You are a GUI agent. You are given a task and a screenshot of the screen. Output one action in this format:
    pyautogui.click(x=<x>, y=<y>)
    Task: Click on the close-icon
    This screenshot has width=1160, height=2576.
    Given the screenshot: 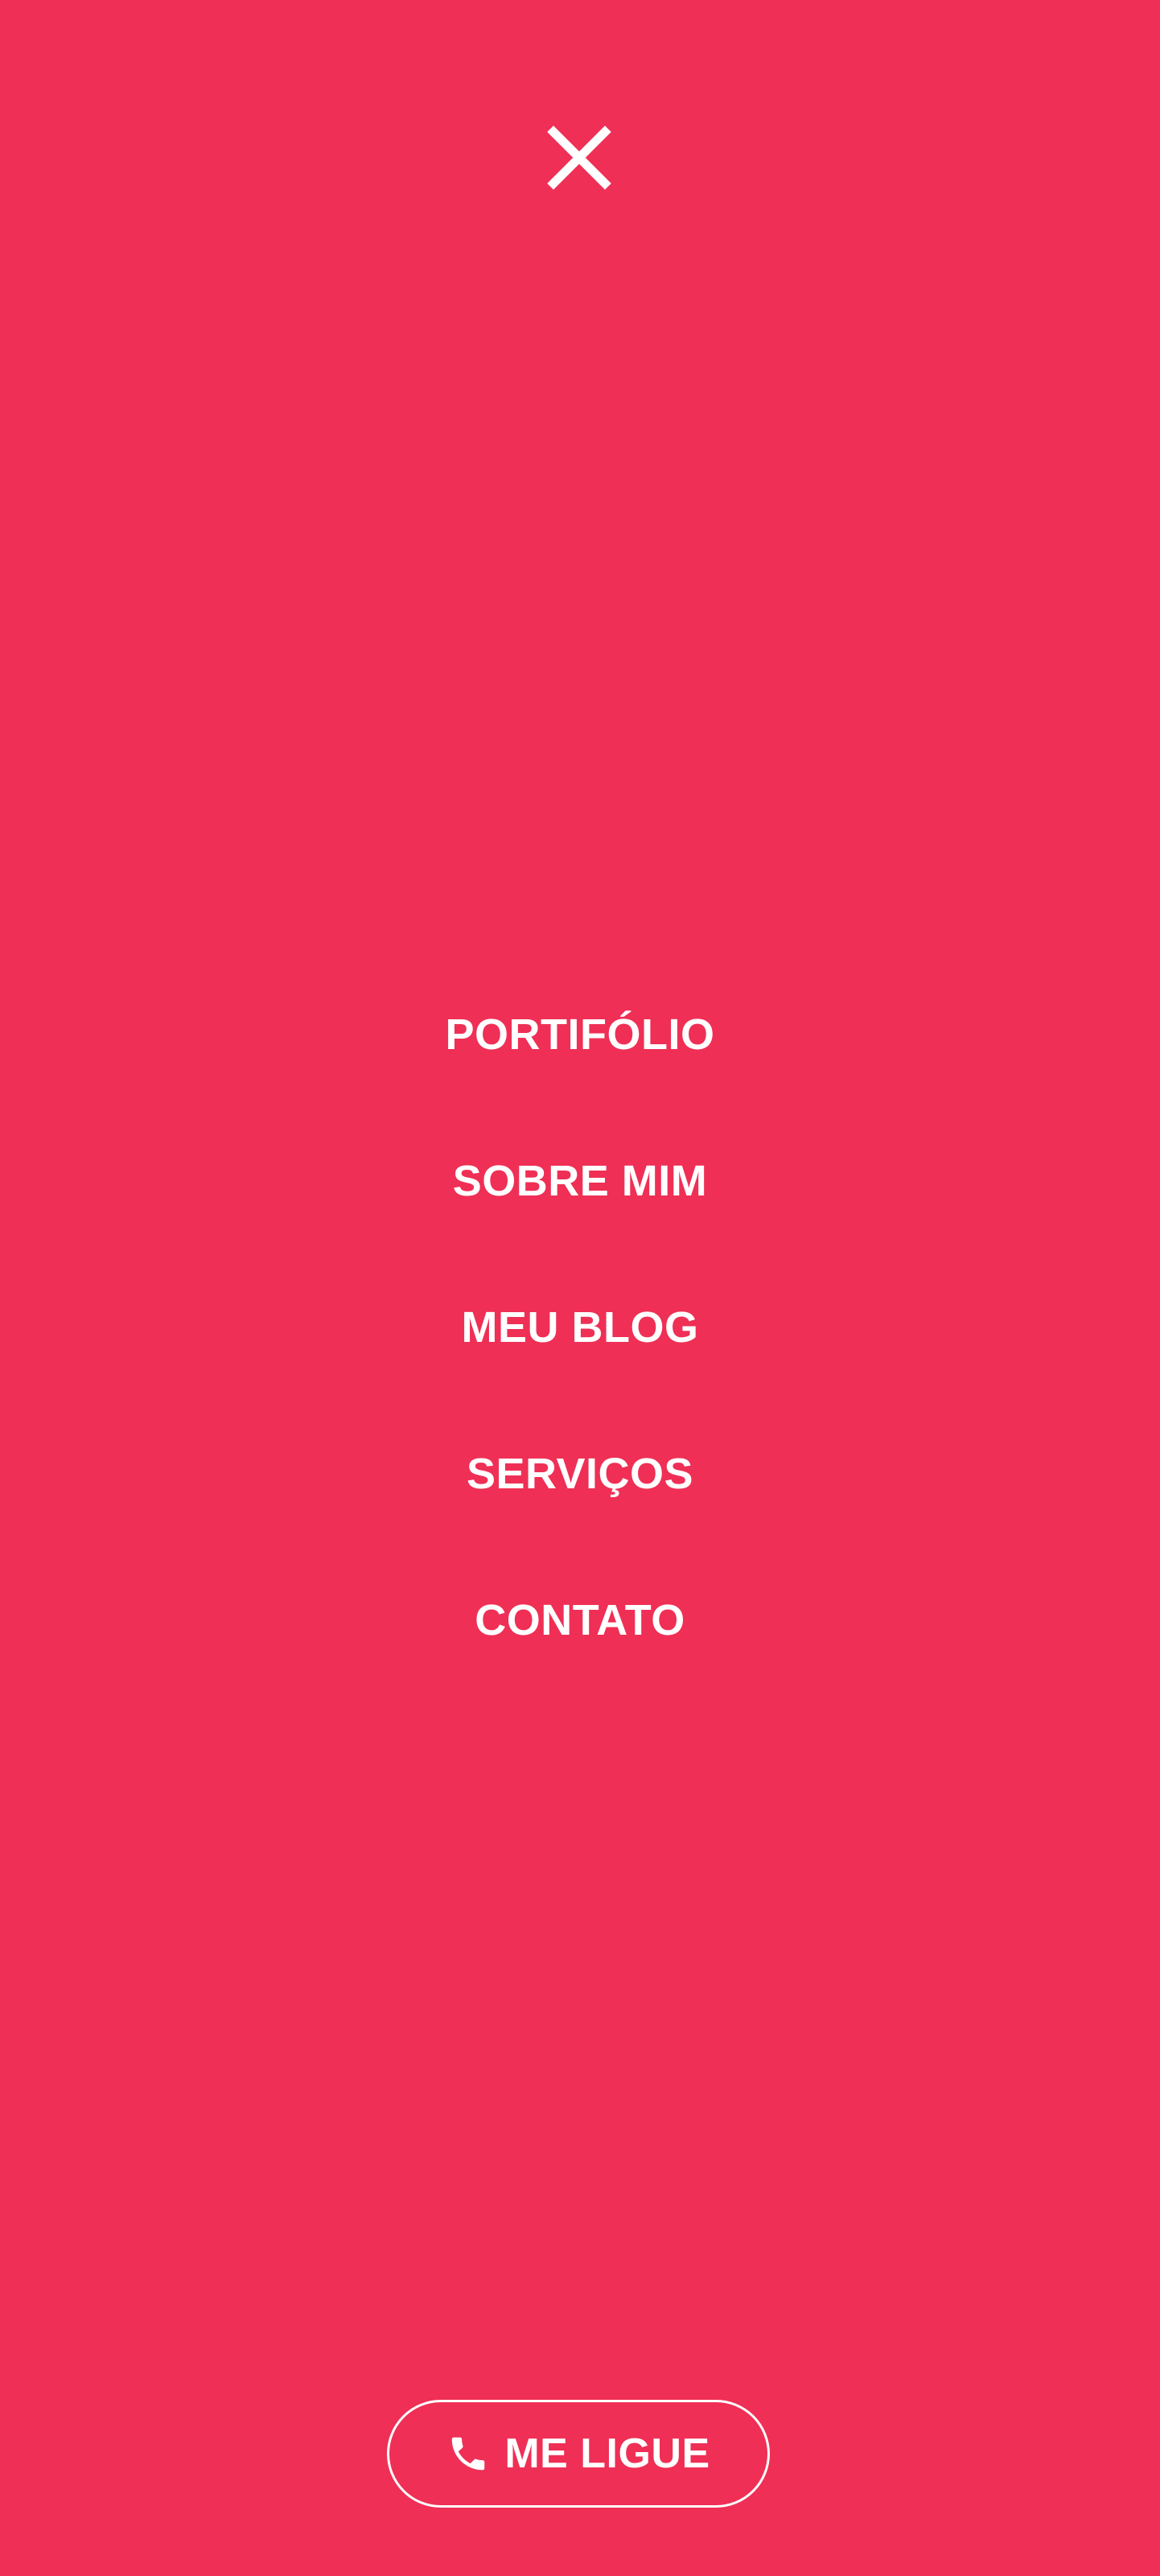 What is the action you would take?
    pyautogui.click(x=579, y=158)
    